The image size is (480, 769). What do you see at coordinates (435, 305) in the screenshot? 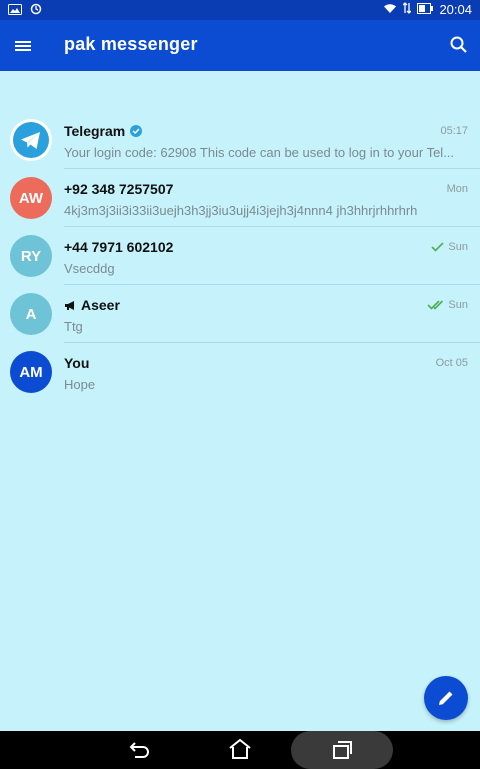
I see `read-double-check-icon` at bounding box center [435, 305].